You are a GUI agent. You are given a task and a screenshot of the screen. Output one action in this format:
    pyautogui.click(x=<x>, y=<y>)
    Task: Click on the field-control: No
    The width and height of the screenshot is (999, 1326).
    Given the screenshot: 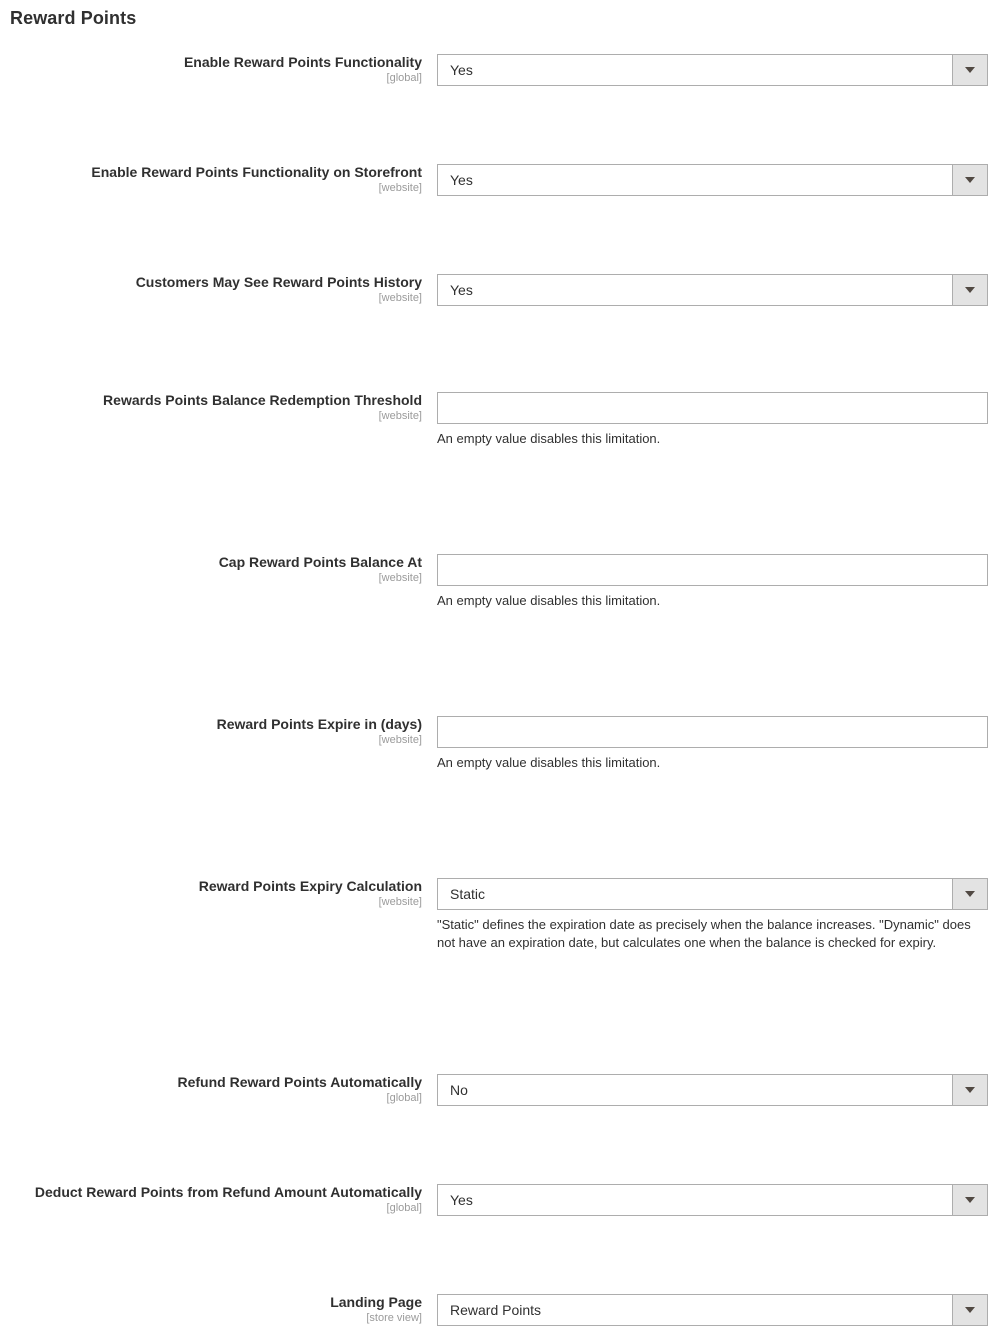 What is the action you would take?
    pyautogui.click(x=712, y=1090)
    